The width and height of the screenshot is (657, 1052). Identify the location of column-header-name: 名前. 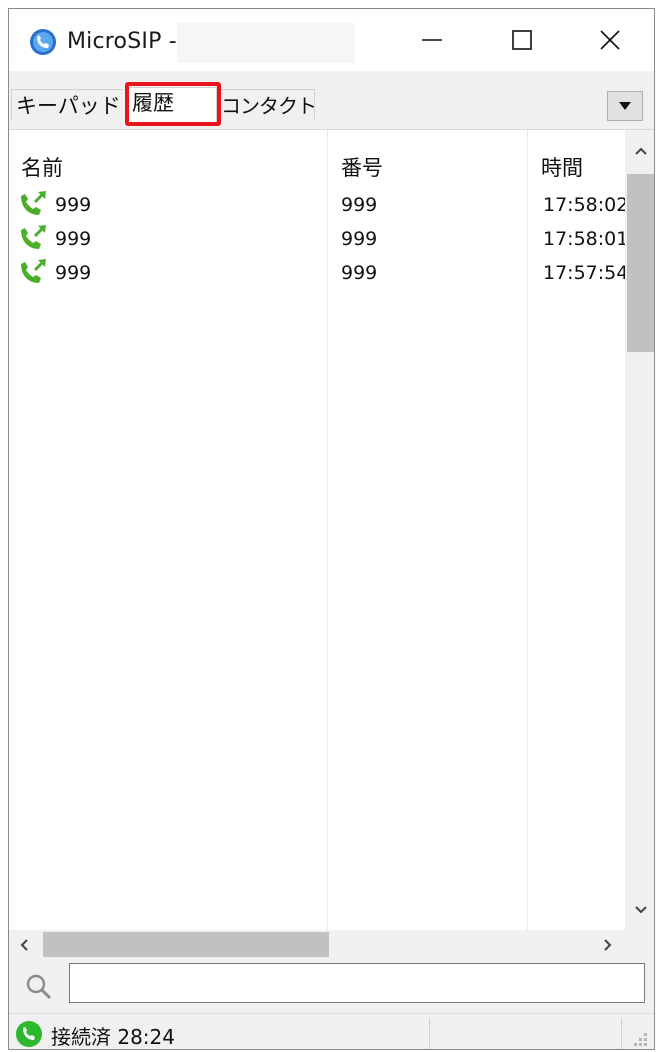
(42, 167).